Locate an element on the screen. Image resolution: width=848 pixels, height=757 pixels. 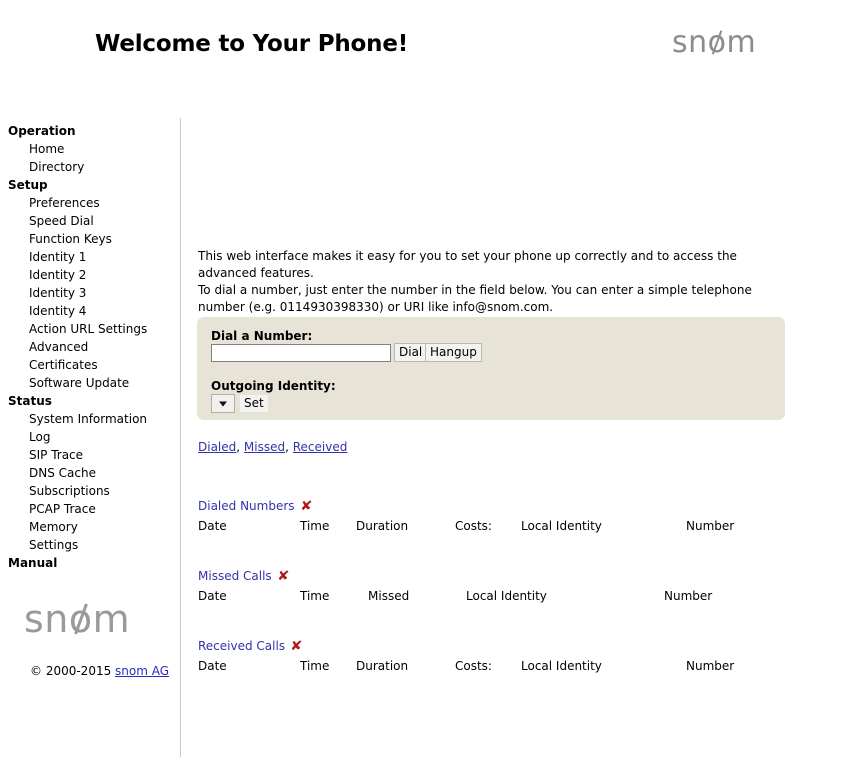
dialed-numbers-title-row: Dialed Numbers ✘ is located at coordinates (518, 507).